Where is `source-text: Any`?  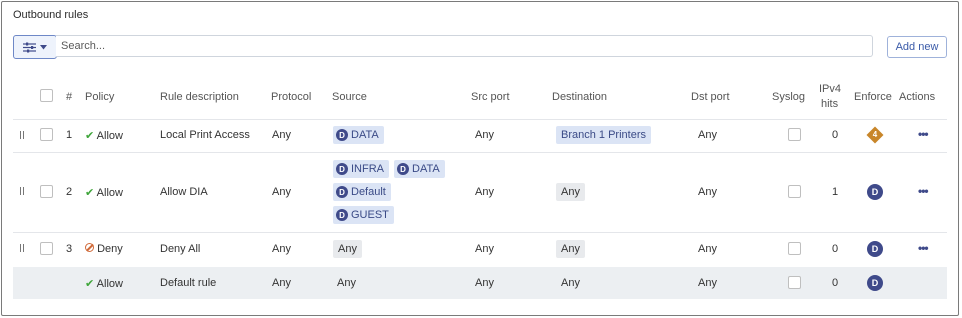 source-text: Any is located at coordinates (346, 283).